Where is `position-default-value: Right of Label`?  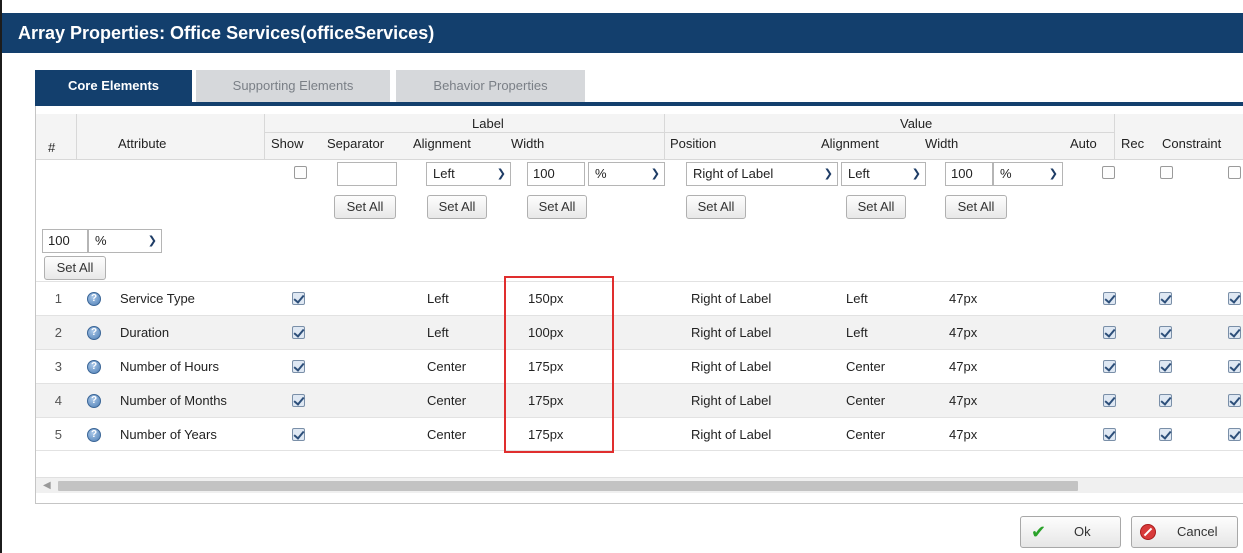 position-default-value: Right of Label is located at coordinates (733, 173).